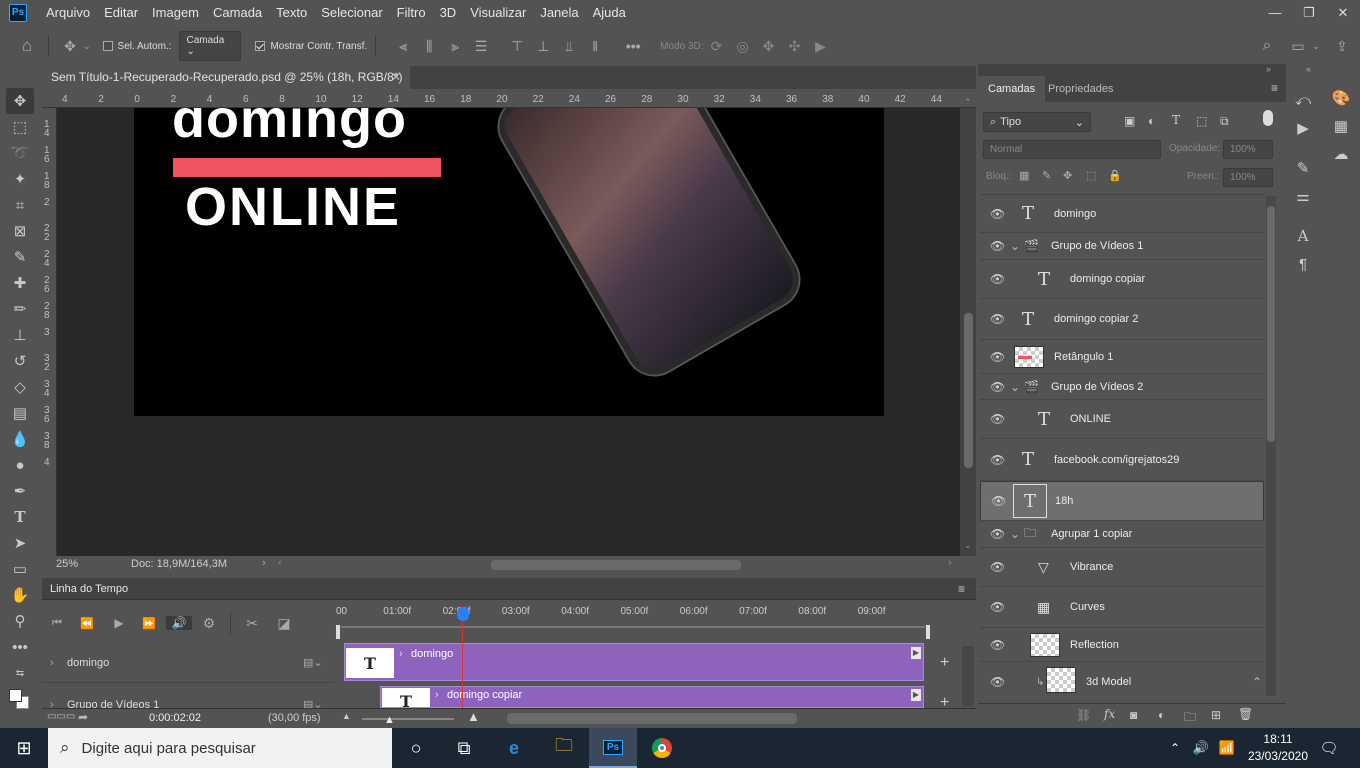  Describe the element at coordinates (1216, 715) in the screenshot. I see `new-layer-icon: ⊞` at that location.